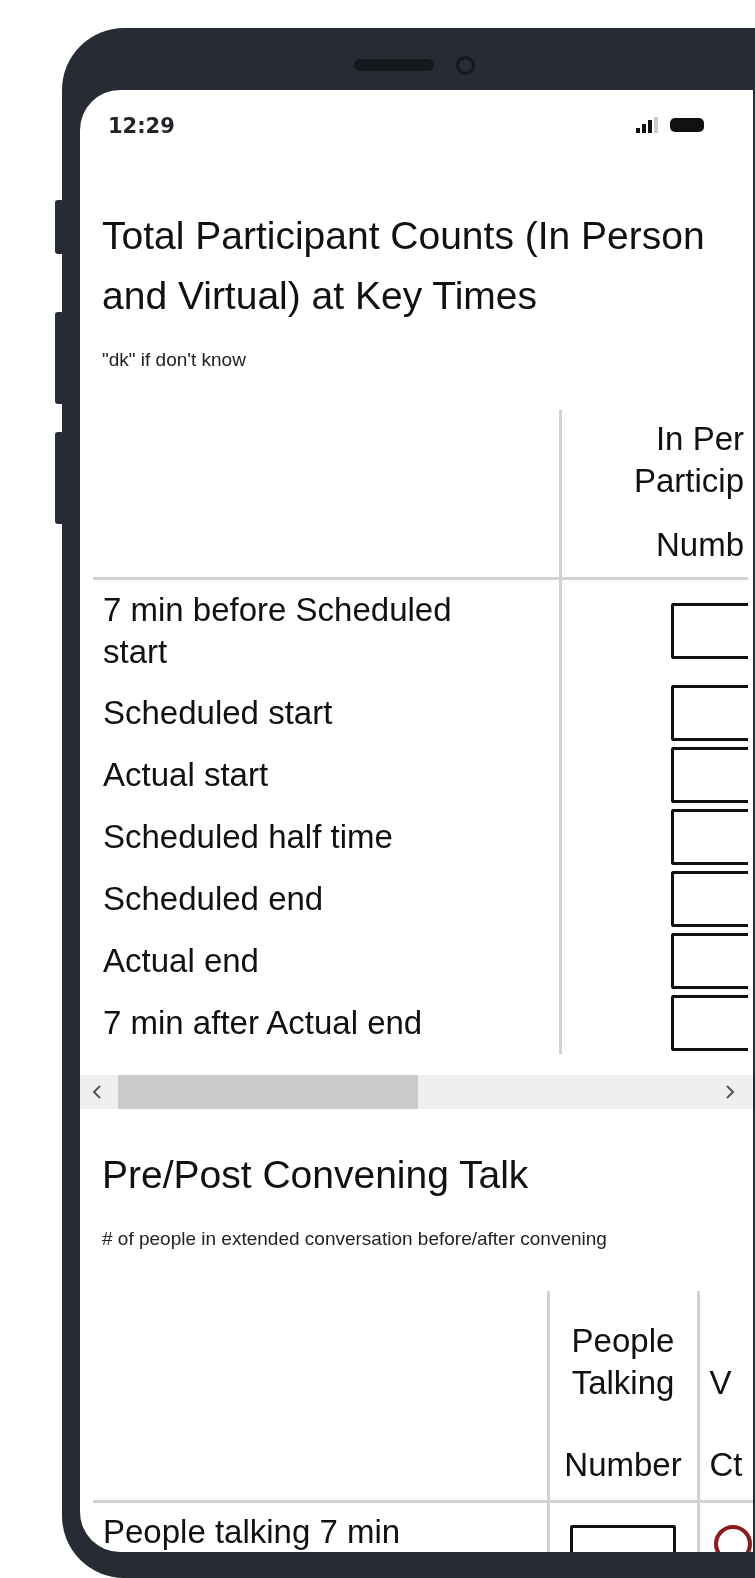 The image size is (755, 1578). What do you see at coordinates (141, 127) in the screenshot?
I see `status-time: 12:29` at bounding box center [141, 127].